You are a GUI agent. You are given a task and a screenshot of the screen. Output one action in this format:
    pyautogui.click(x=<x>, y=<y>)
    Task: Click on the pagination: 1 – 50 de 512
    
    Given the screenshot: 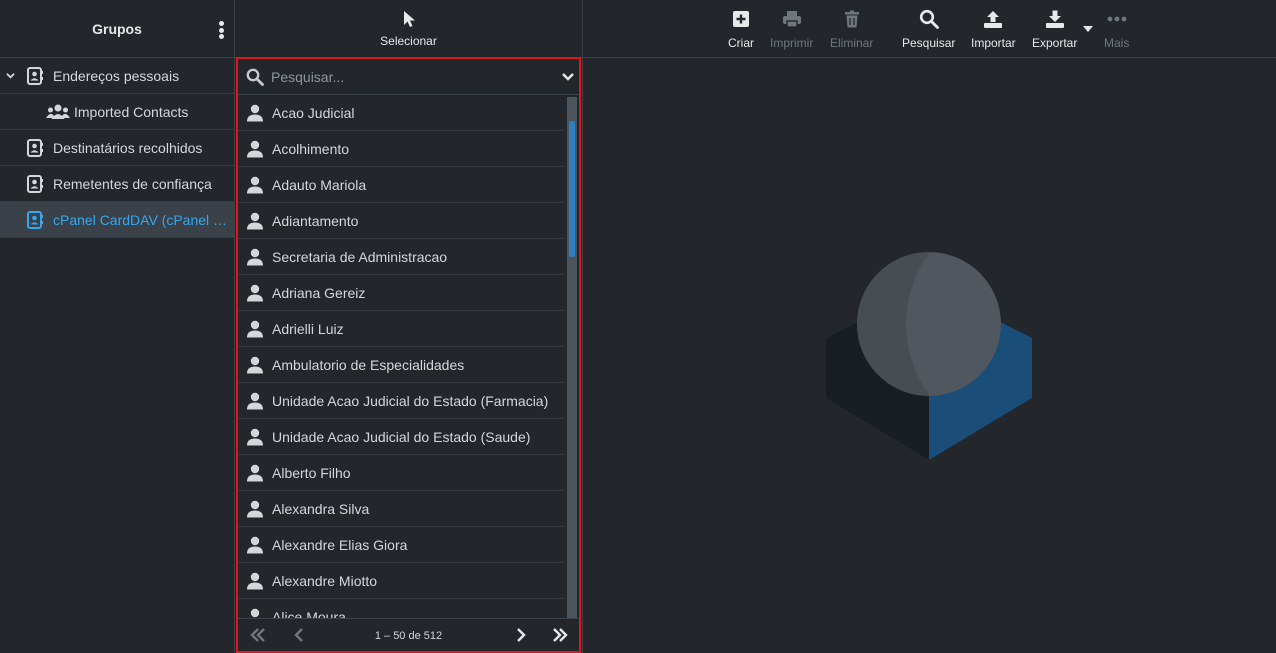 What is the action you would take?
    pyautogui.click(x=408, y=634)
    